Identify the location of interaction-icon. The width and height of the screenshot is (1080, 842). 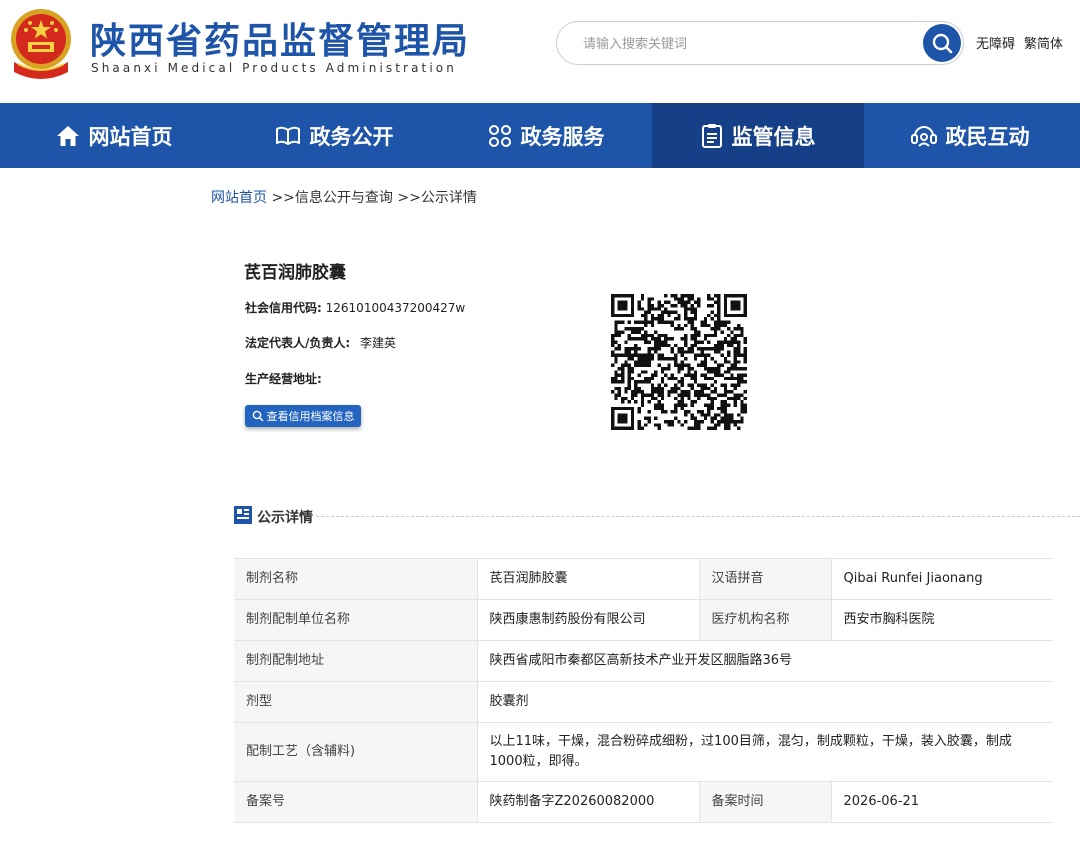
(923, 136).